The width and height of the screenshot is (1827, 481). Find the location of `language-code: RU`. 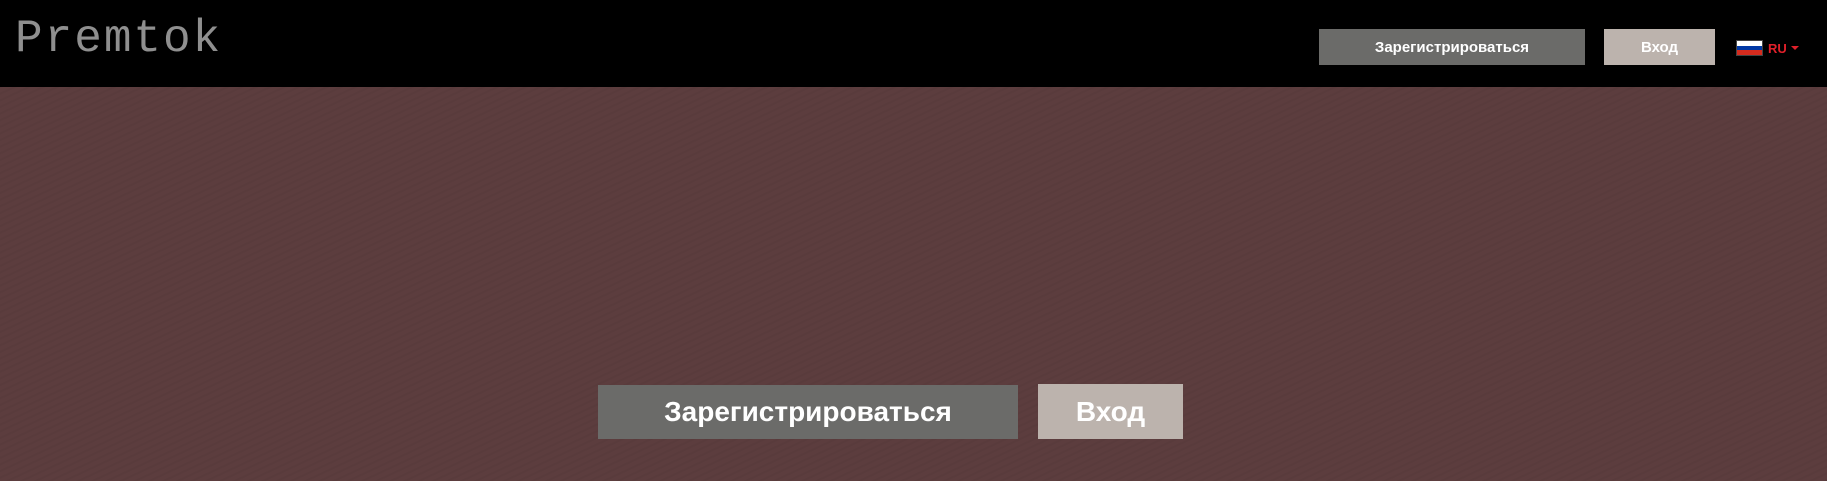

language-code: RU is located at coordinates (1777, 48).